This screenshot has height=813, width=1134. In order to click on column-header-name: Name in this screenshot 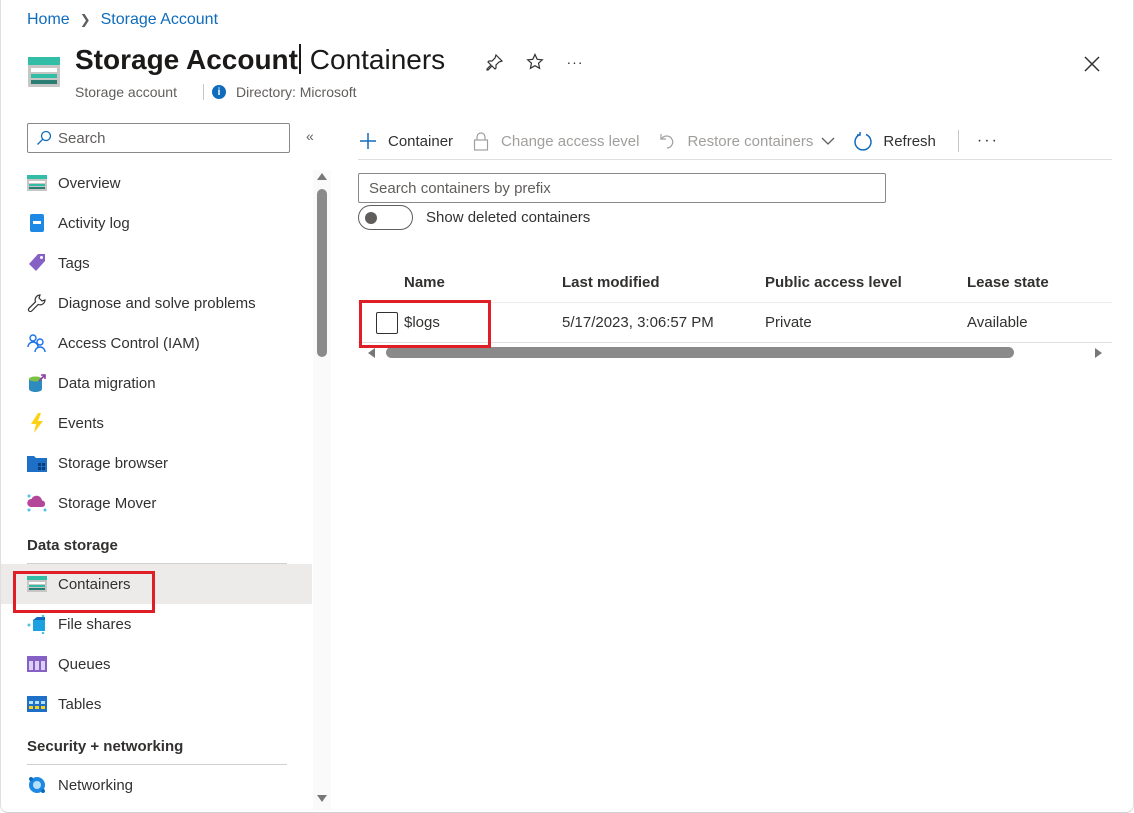, I will do `click(483, 282)`.